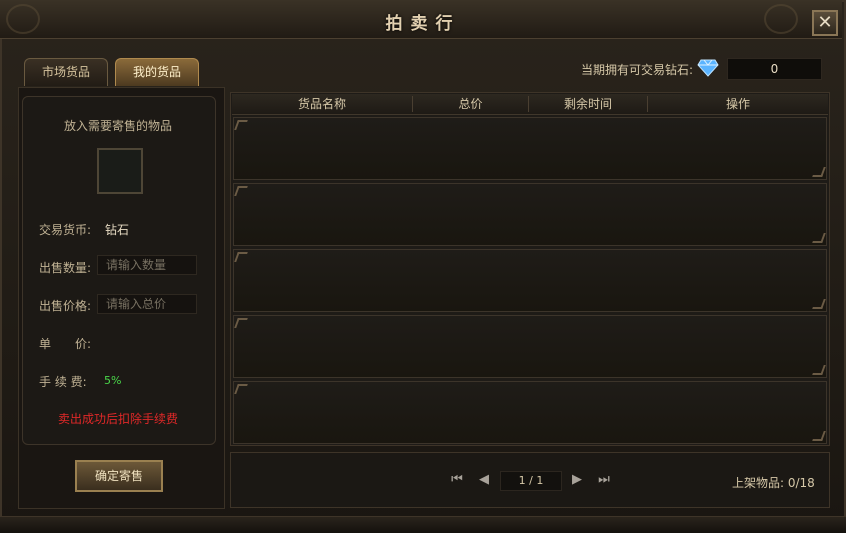 The width and height of the screenshot is (846, 533). Describe the element at coordinates (531, 481) in the screenshot. I see `page-indicator: 1 / 1` at that location.